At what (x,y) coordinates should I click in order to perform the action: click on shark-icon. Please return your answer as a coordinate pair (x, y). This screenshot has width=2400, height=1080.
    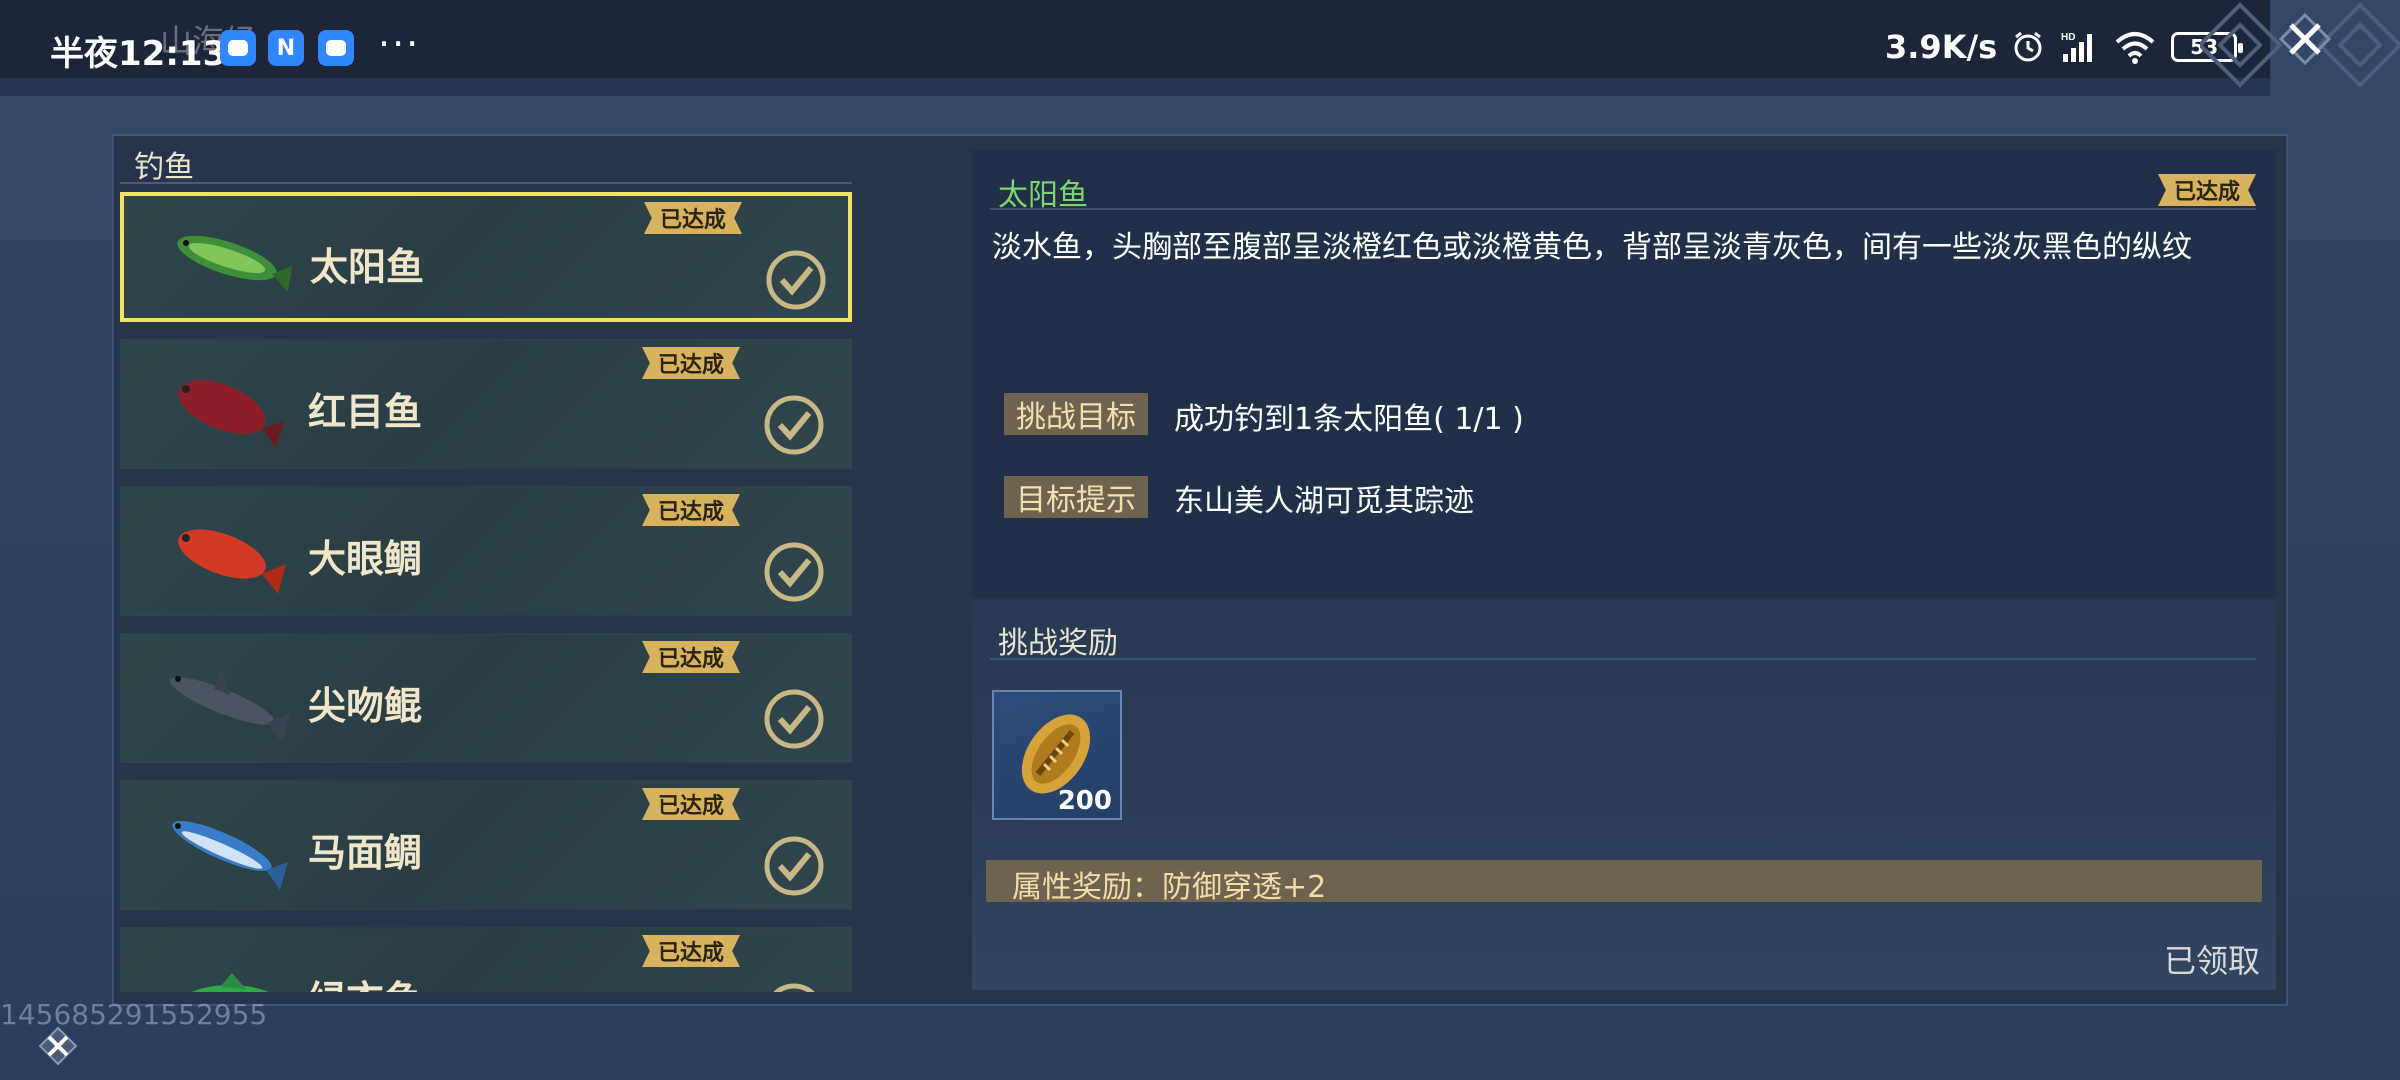
    Looking at the image, I should click on (229, 705).